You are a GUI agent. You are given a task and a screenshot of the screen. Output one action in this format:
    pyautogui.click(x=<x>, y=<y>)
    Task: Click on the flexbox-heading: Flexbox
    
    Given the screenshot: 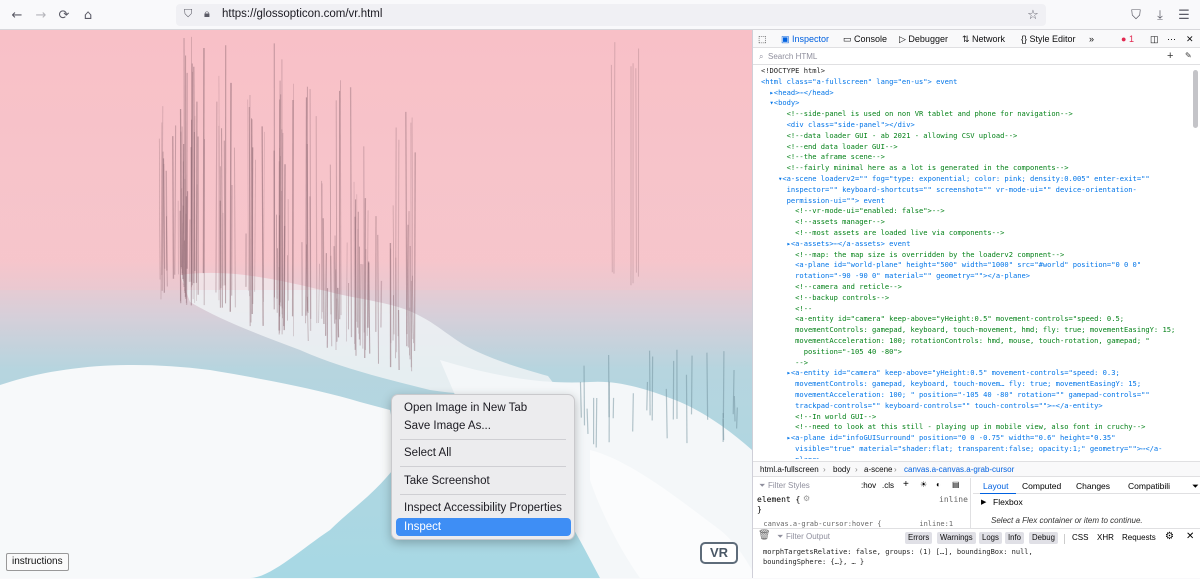 What is the action you would take?
    pyautogui.click(x=1008, y=502)
    